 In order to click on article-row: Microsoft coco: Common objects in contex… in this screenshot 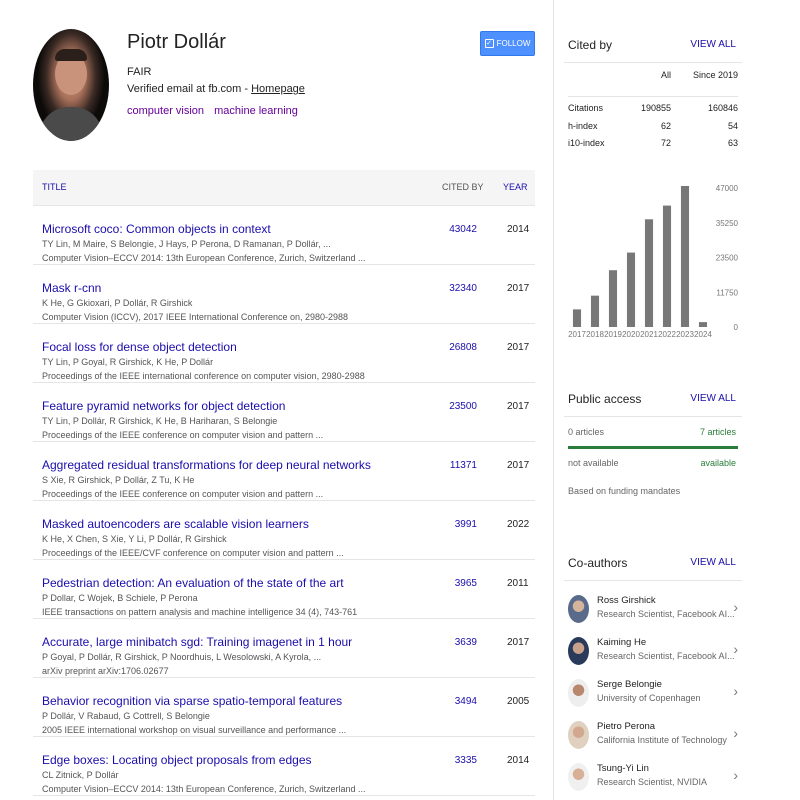, I will do `click(284, 235)`.